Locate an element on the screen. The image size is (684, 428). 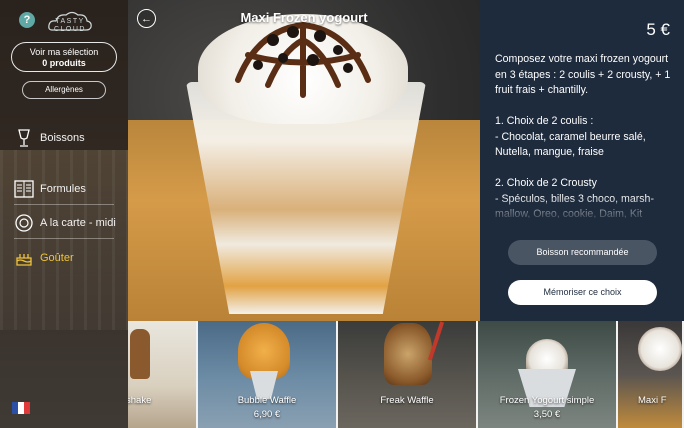
card-label: Maxi F is located at coordinates (652, 400).